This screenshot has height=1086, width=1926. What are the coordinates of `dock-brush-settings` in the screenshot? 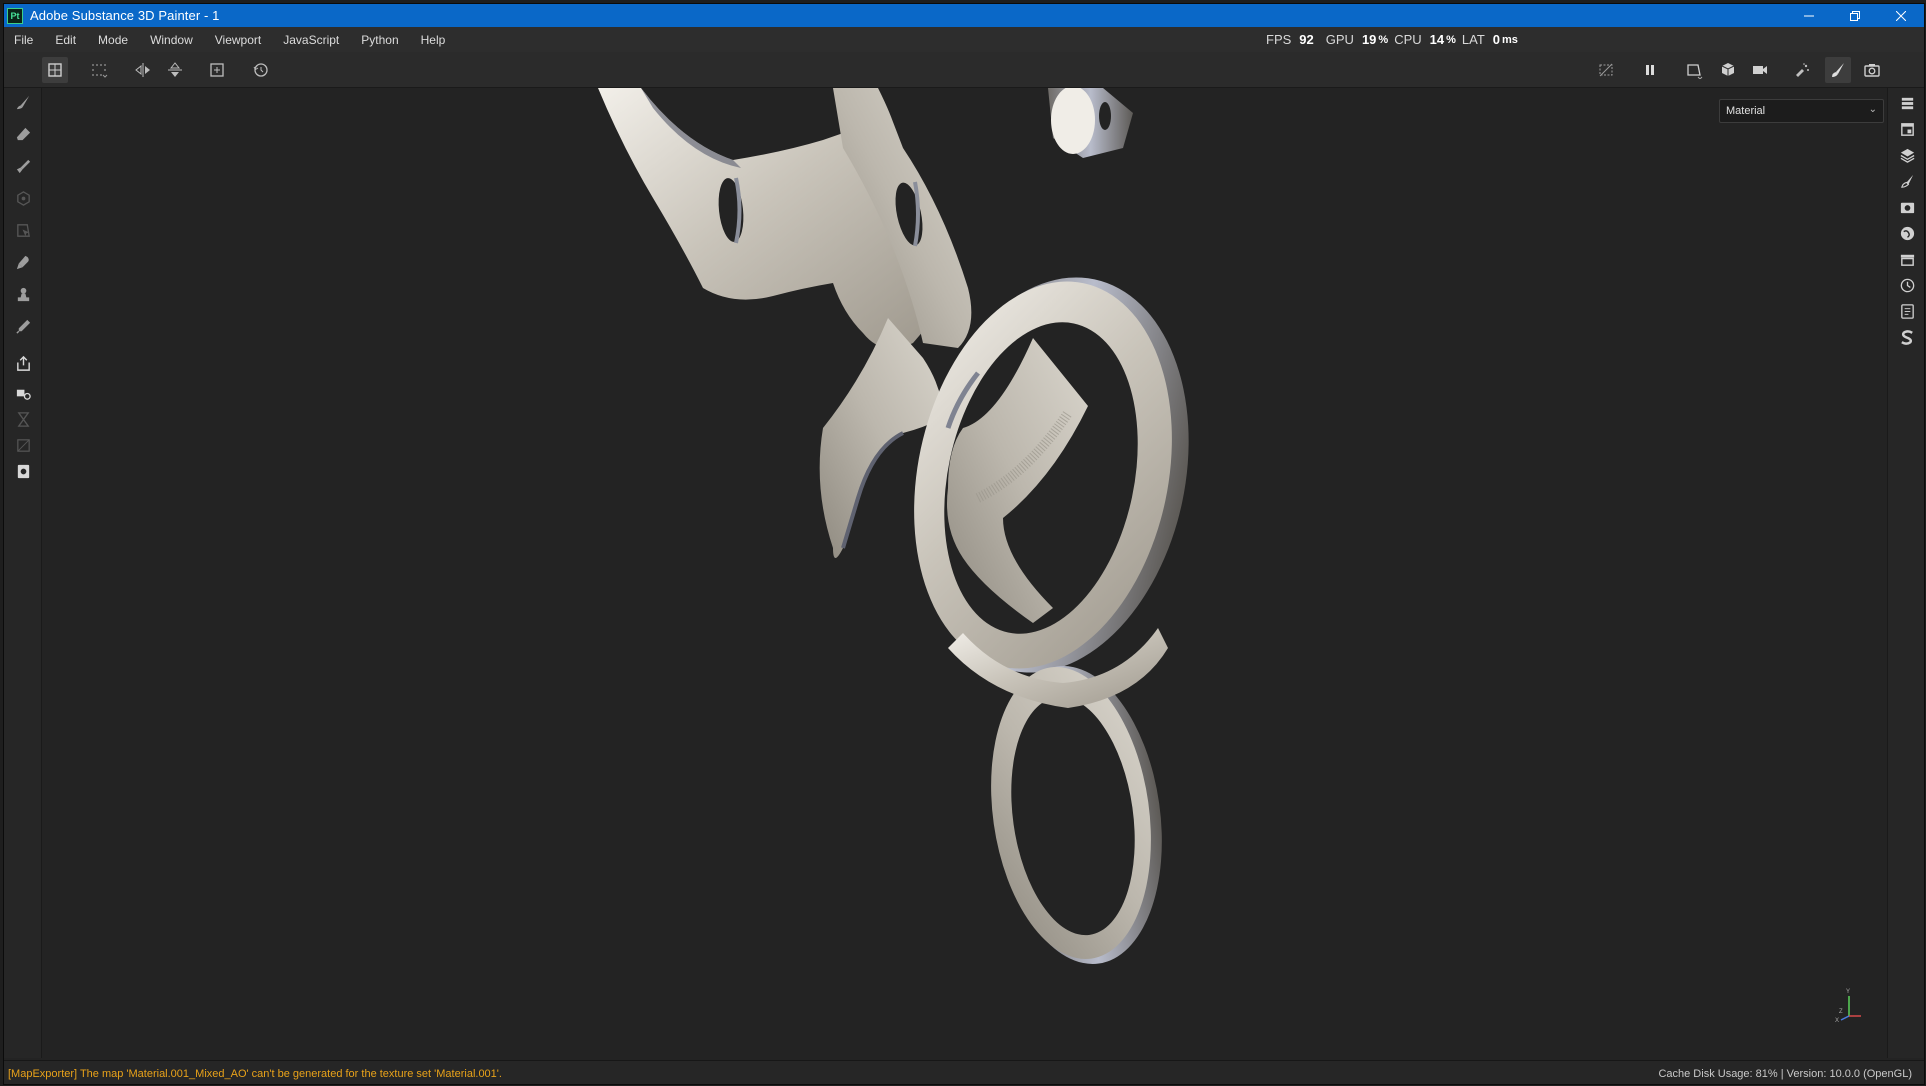 It's located at (1907, 181).